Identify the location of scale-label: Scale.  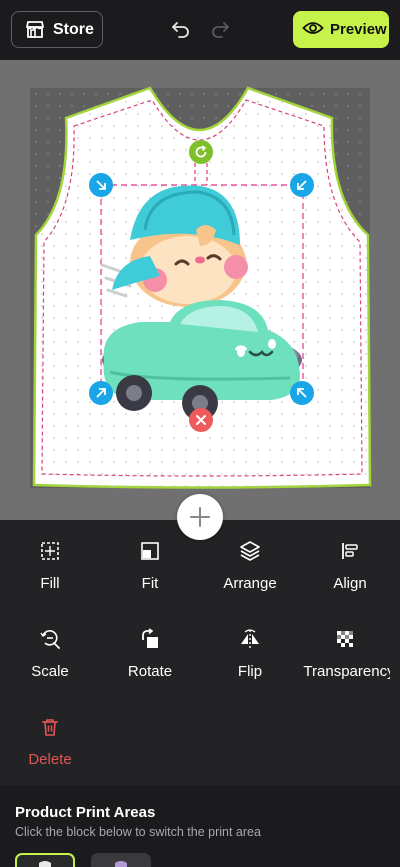
(50, 671).